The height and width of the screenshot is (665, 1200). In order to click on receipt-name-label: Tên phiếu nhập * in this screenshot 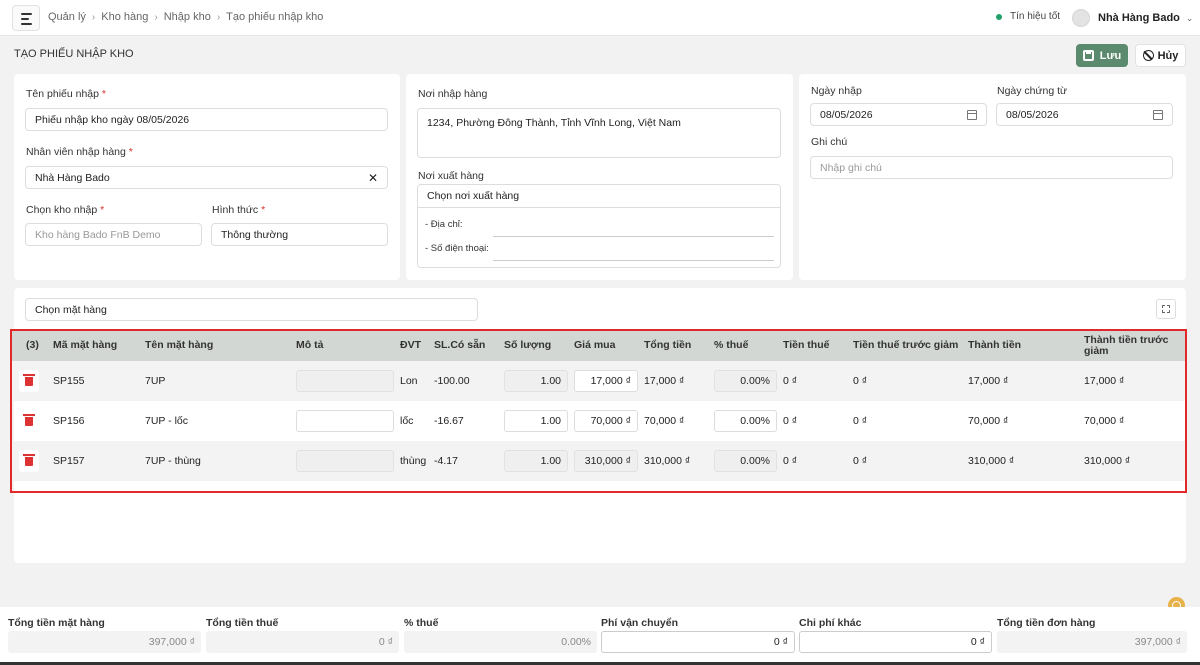, I will do `click(66, 94)`.